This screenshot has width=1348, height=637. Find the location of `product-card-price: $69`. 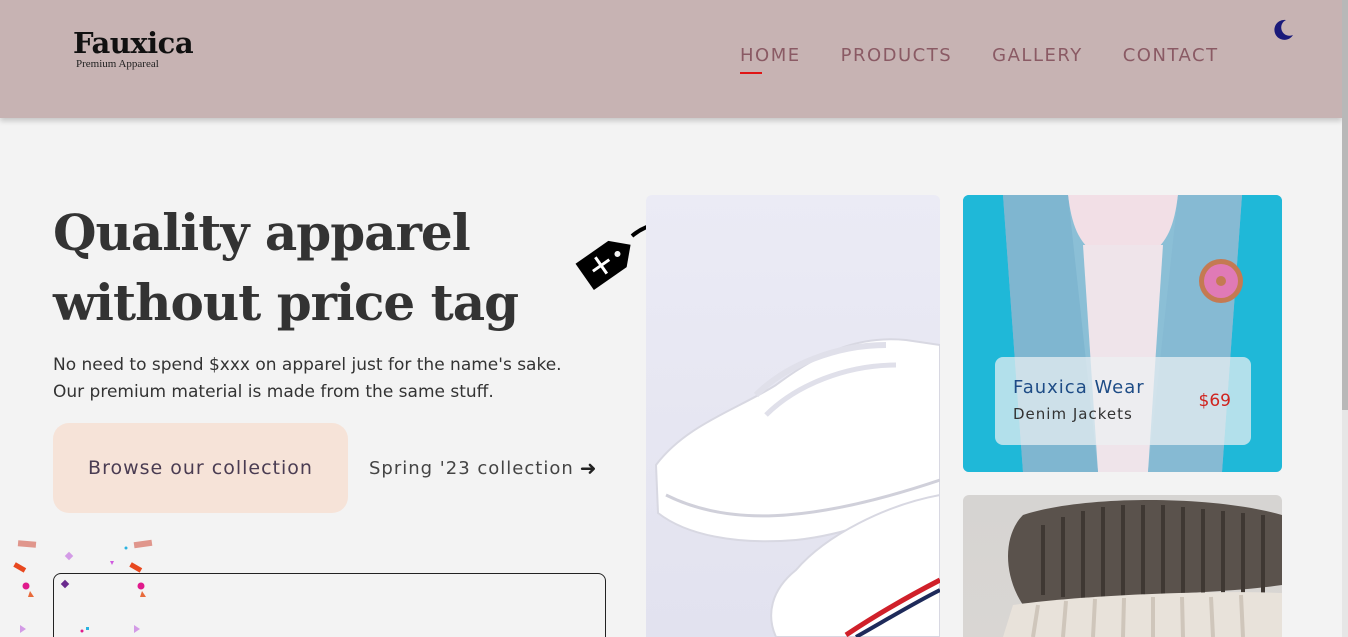

product-card-price: $69 is located at coordinates (1214, 401).